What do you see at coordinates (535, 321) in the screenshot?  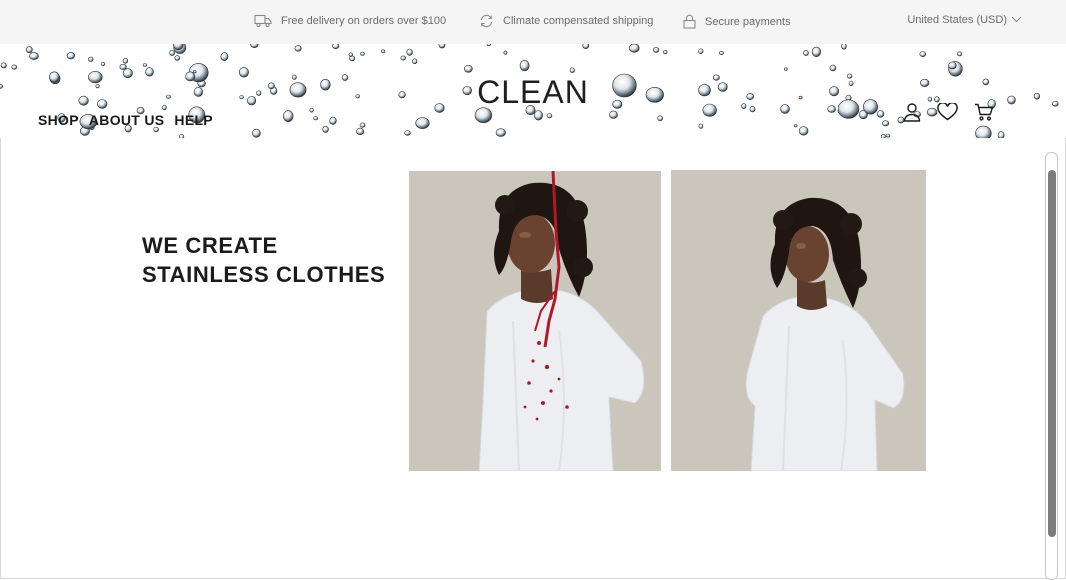 I see `product-image-stained` at bounding box center [535, 321].